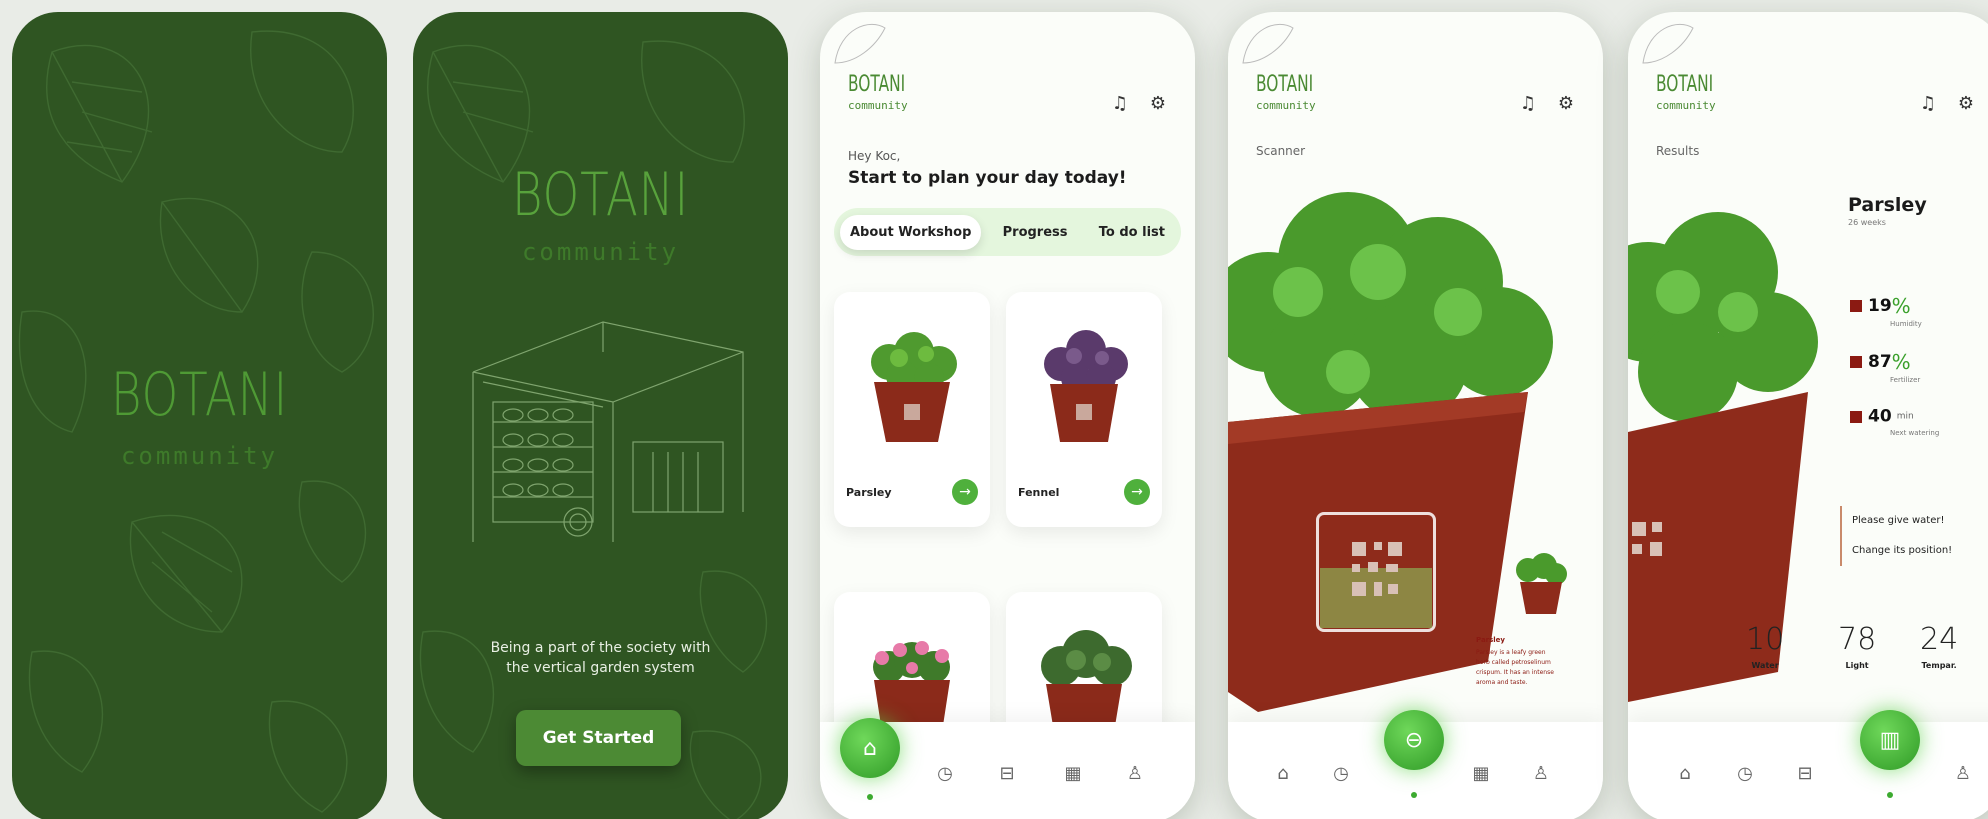 The image size is (1988, 819). Describe the element at coordinates (914, 387) in the screenshot. I see `parsley-pot-image` at that location.